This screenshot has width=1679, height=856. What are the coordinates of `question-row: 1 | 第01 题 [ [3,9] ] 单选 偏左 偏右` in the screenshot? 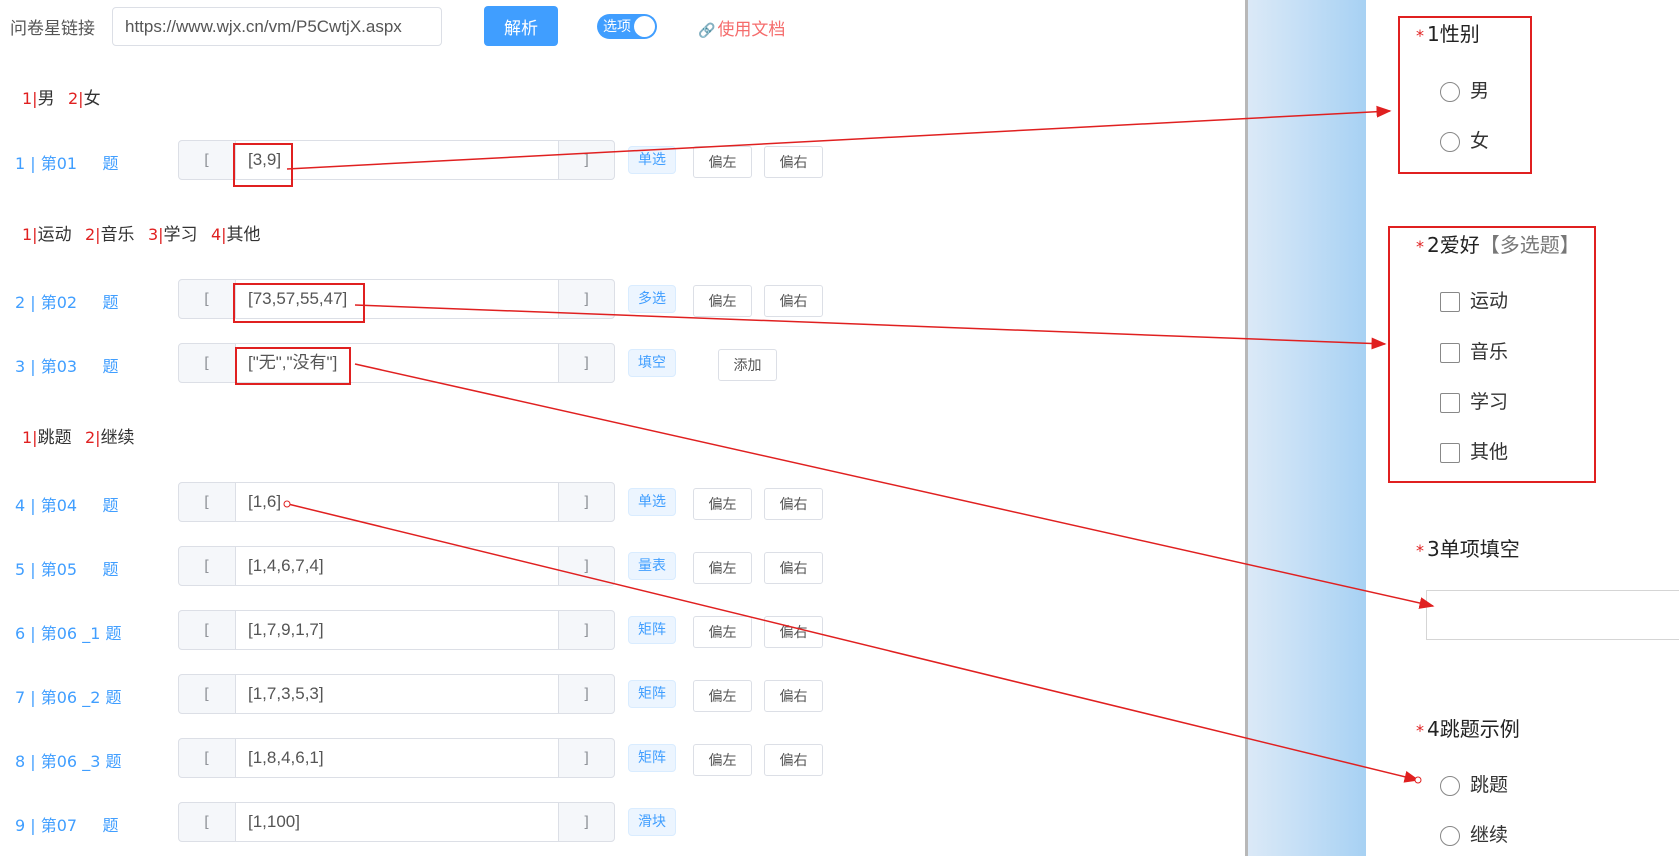 It's located at (450, 160).